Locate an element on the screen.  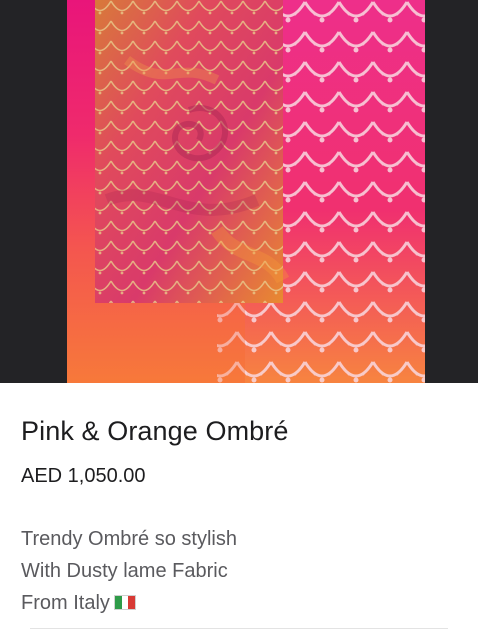
description-line: With Dusty lame Fabric is located at coordinates (124, 571).